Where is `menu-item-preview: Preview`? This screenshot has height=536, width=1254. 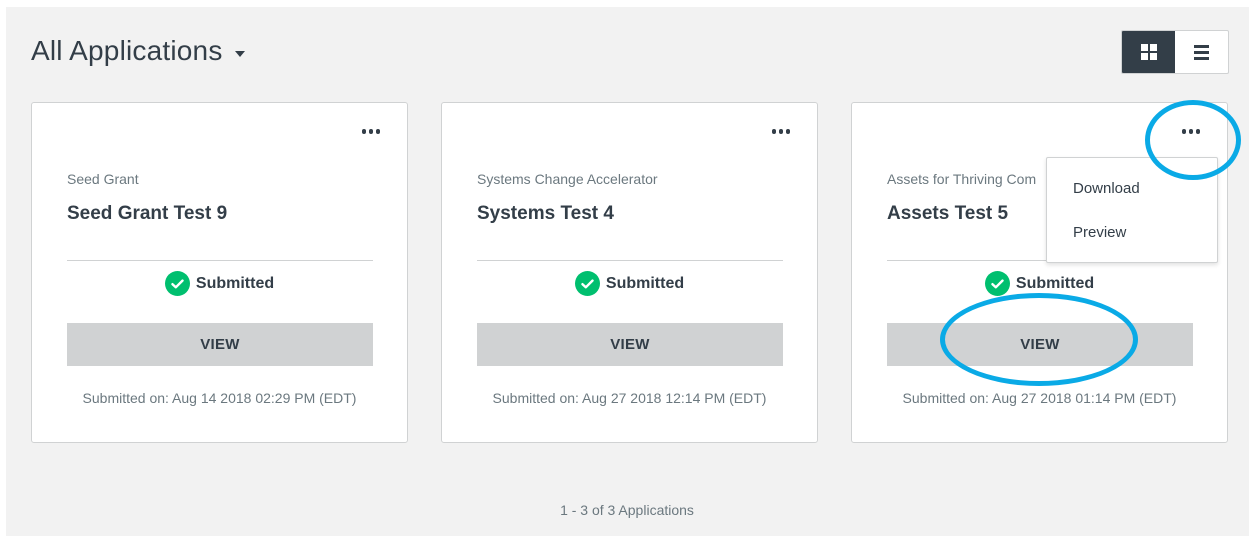
menu-item-preview: Preview is located at coordinates (1132, 232).